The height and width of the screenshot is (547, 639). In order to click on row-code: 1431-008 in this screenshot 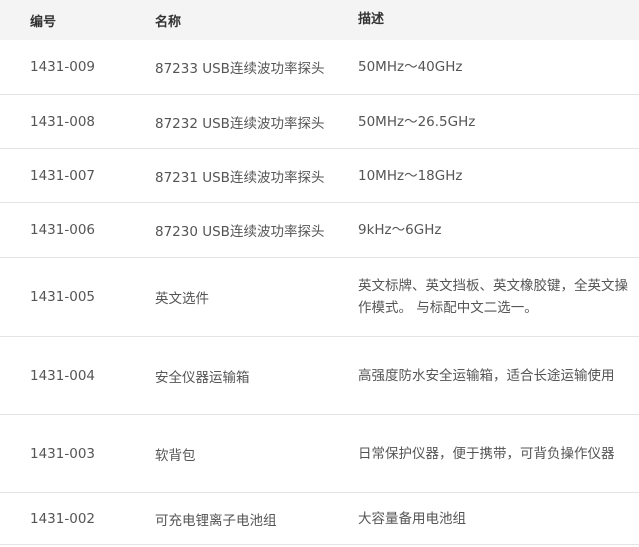, I will do `click(62, 121)`.